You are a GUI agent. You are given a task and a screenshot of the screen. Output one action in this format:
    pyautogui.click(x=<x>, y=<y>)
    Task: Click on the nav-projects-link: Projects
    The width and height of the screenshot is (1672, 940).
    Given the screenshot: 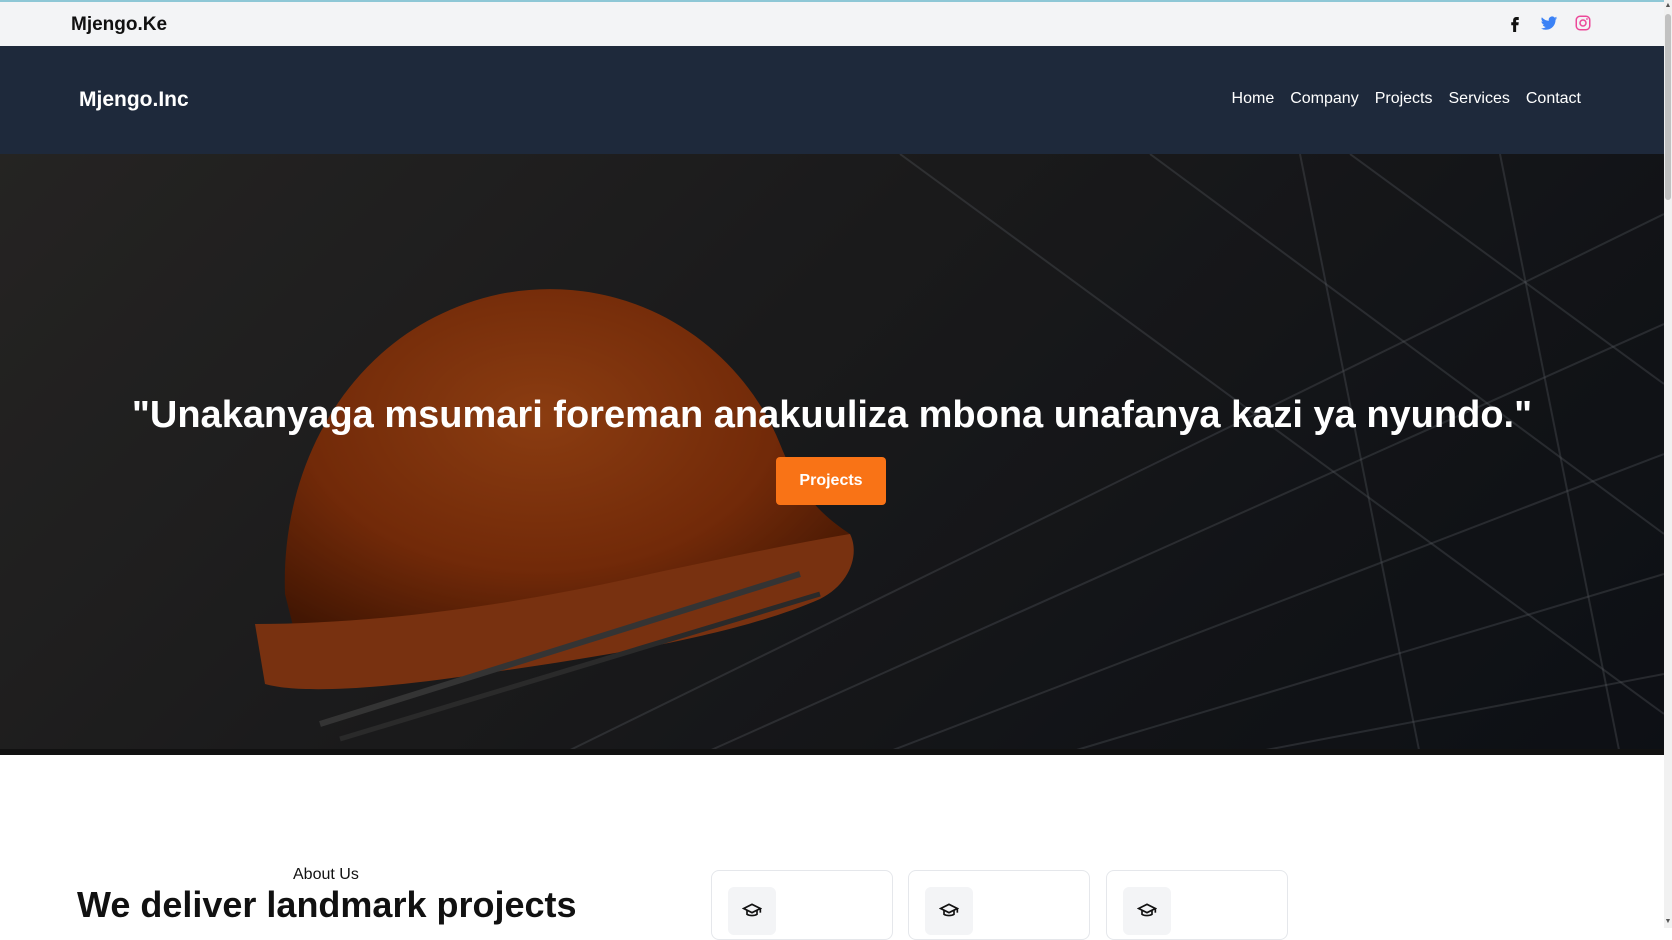 What is the action you would take?
    pyautogui.click(x=1404, y=99)
    